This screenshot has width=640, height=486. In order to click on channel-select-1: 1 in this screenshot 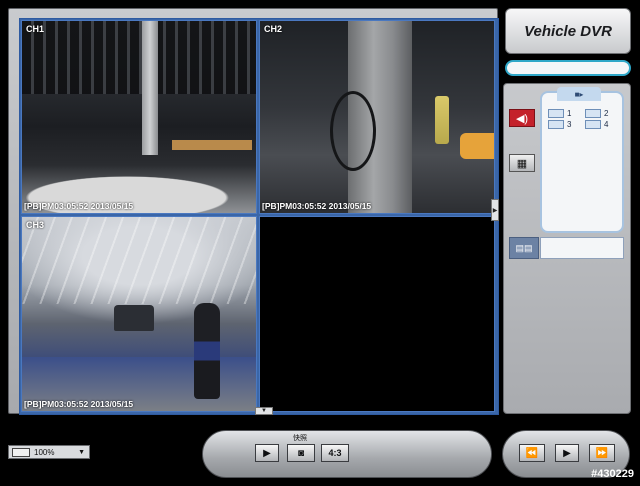, I will do `click(564, 113)`.